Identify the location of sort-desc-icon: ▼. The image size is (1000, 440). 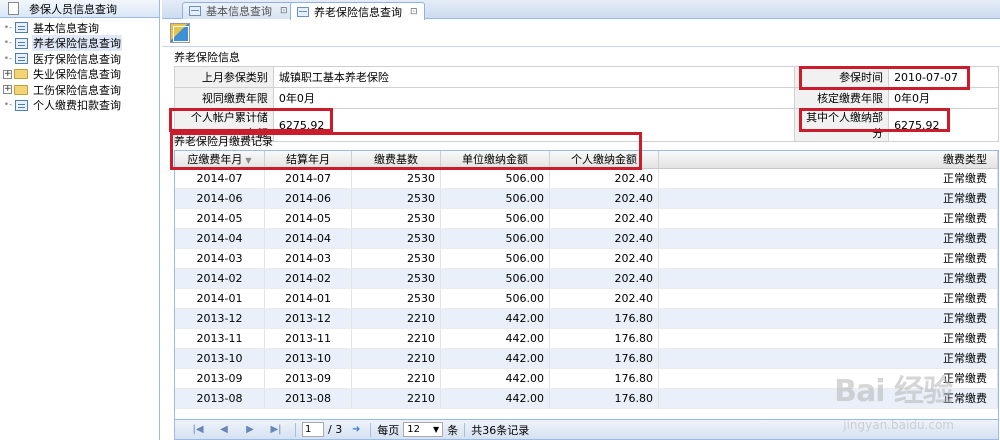
(248, 160).